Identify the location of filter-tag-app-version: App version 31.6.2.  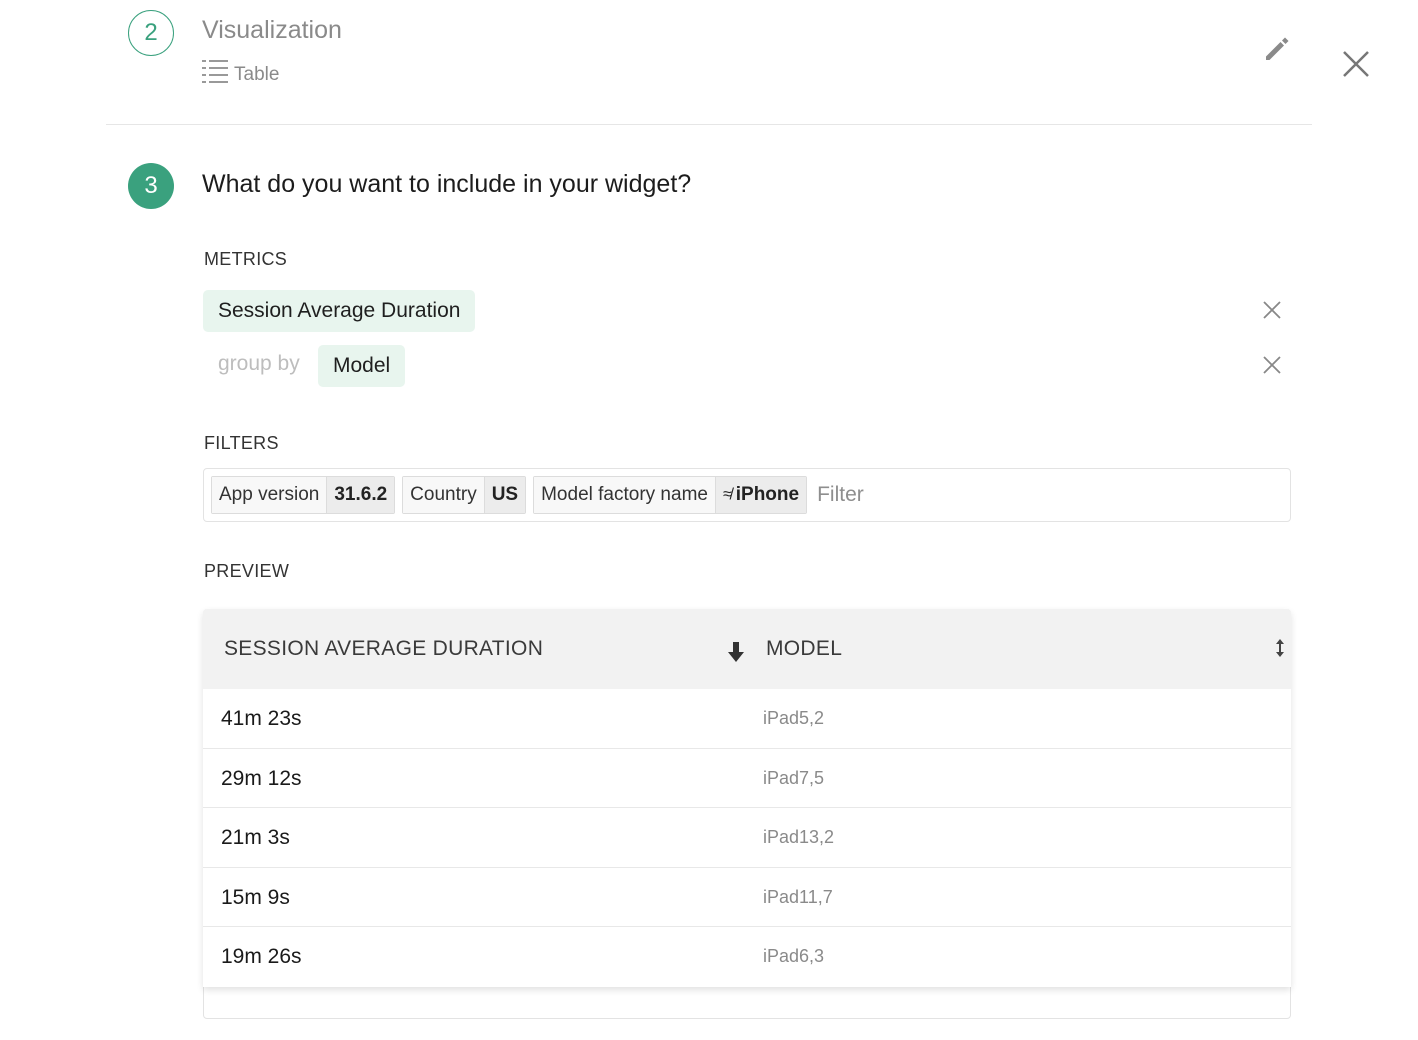
(303, 495).